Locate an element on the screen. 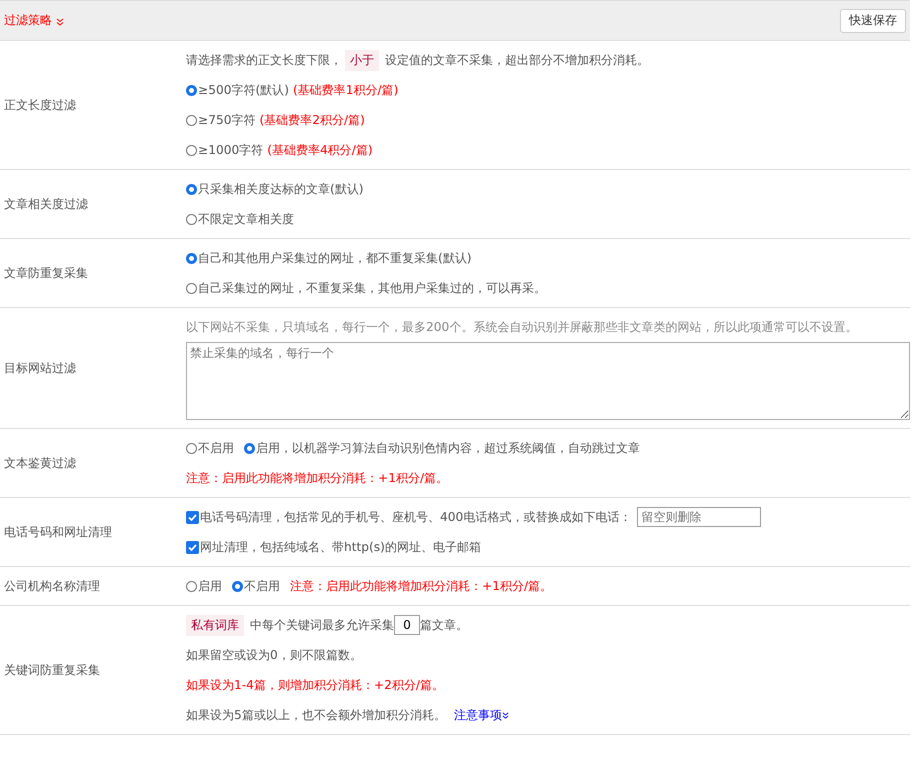 Image resolution: width=912 pixels, height=768 pixels. option-label: ≥1000字符 is located at coordinates (231, 150).